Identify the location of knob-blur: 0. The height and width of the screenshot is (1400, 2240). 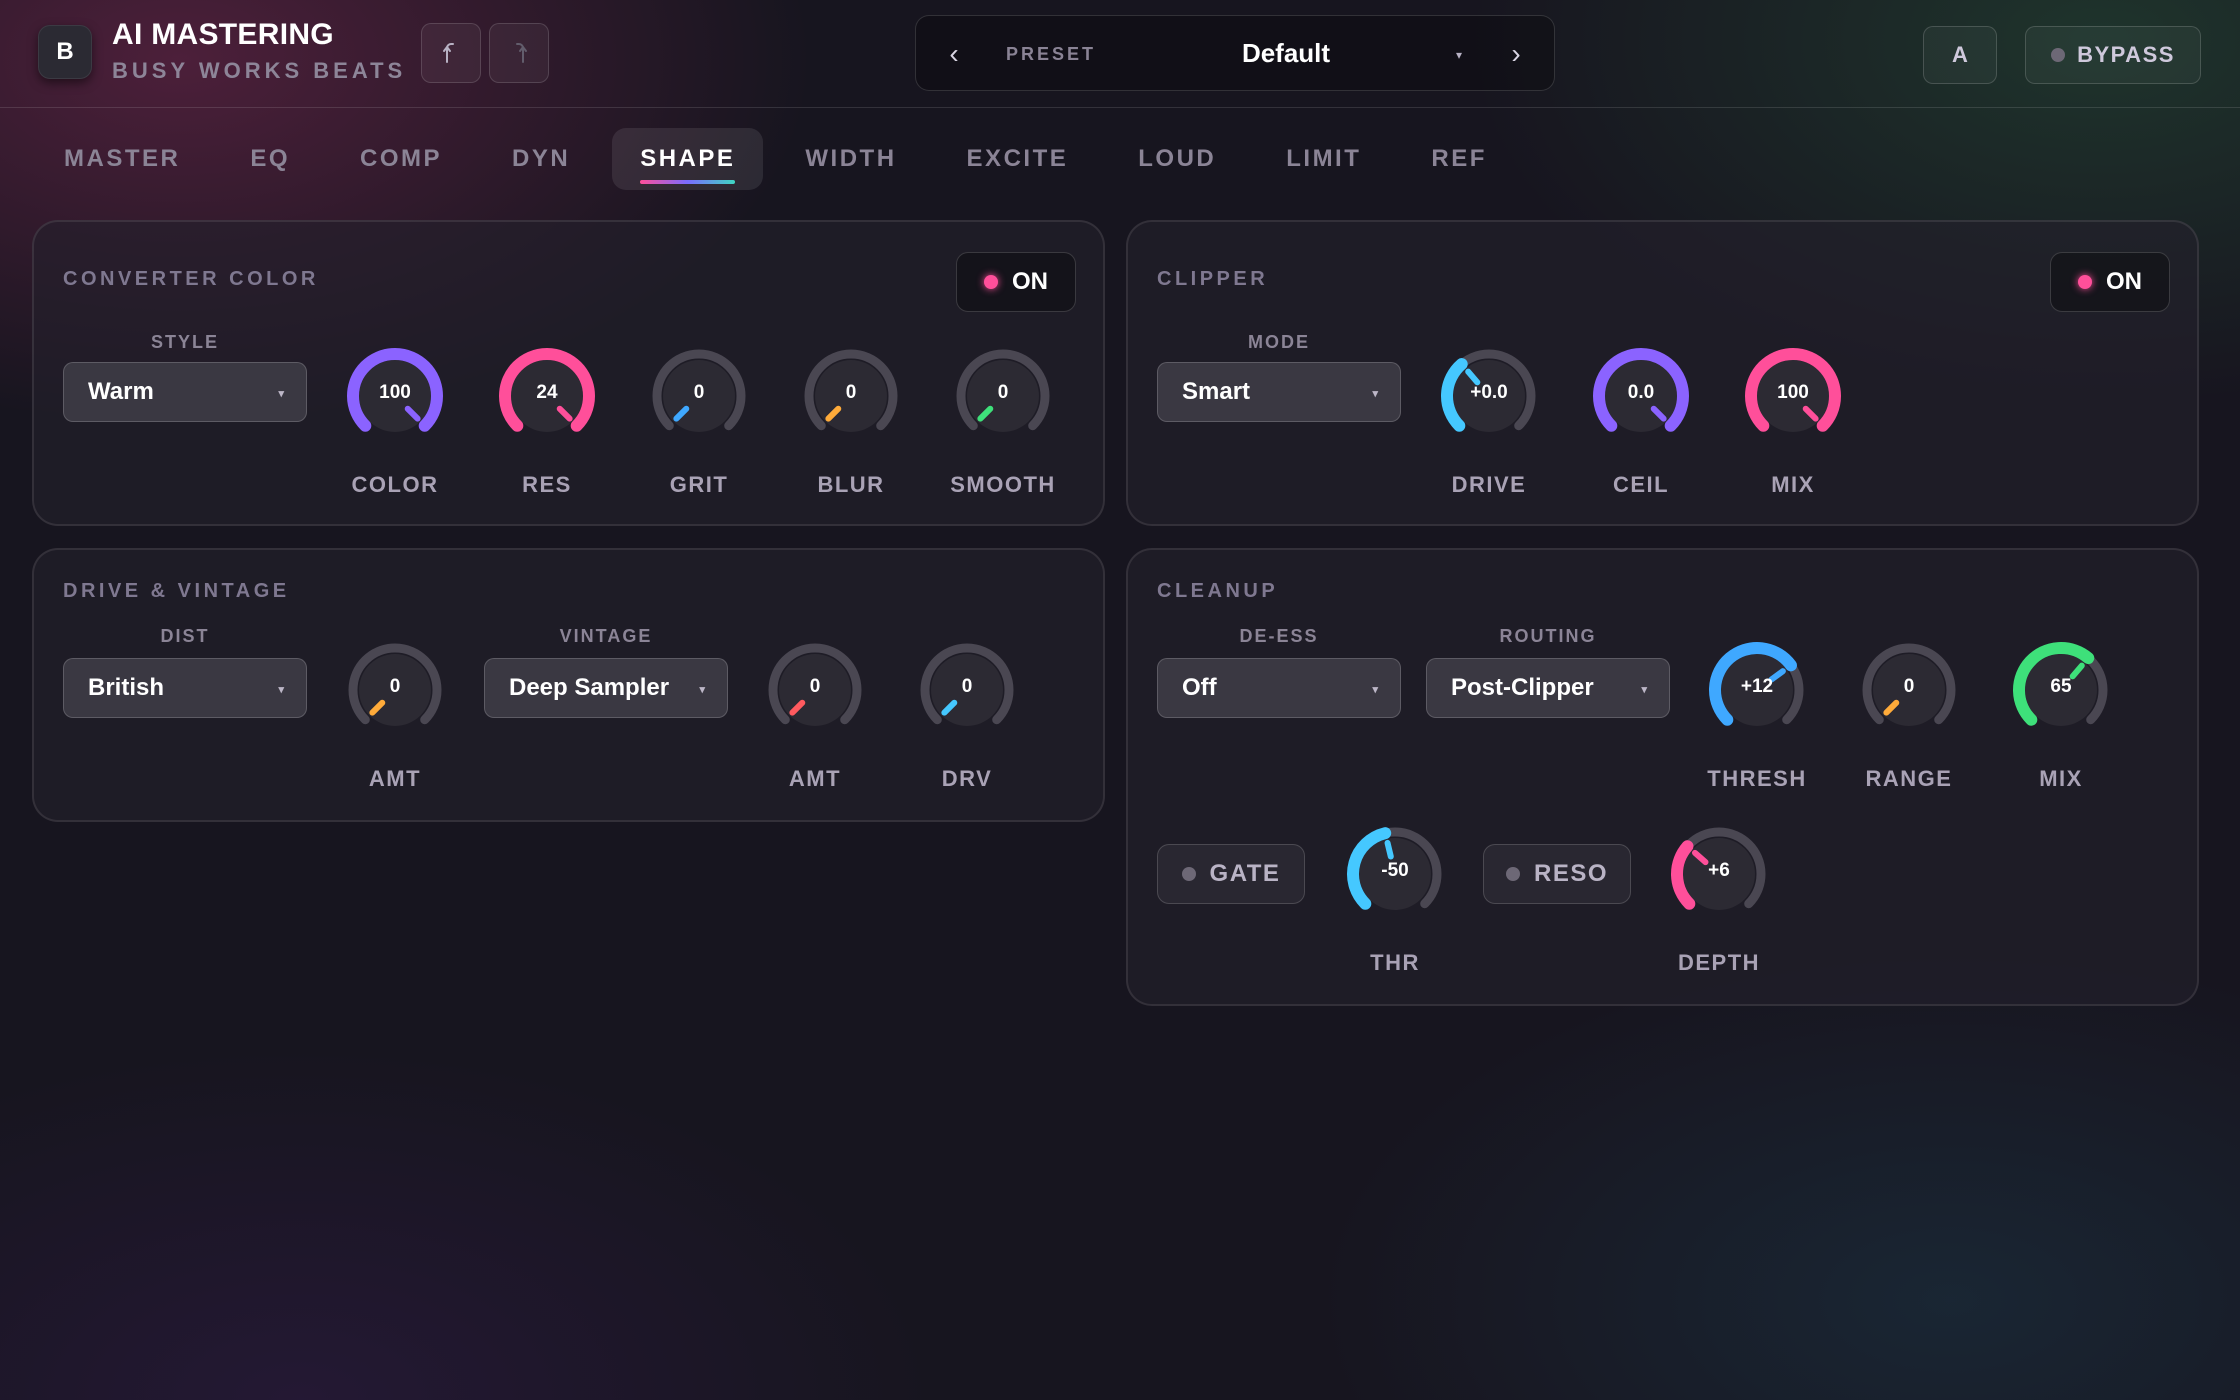
(851, 396).